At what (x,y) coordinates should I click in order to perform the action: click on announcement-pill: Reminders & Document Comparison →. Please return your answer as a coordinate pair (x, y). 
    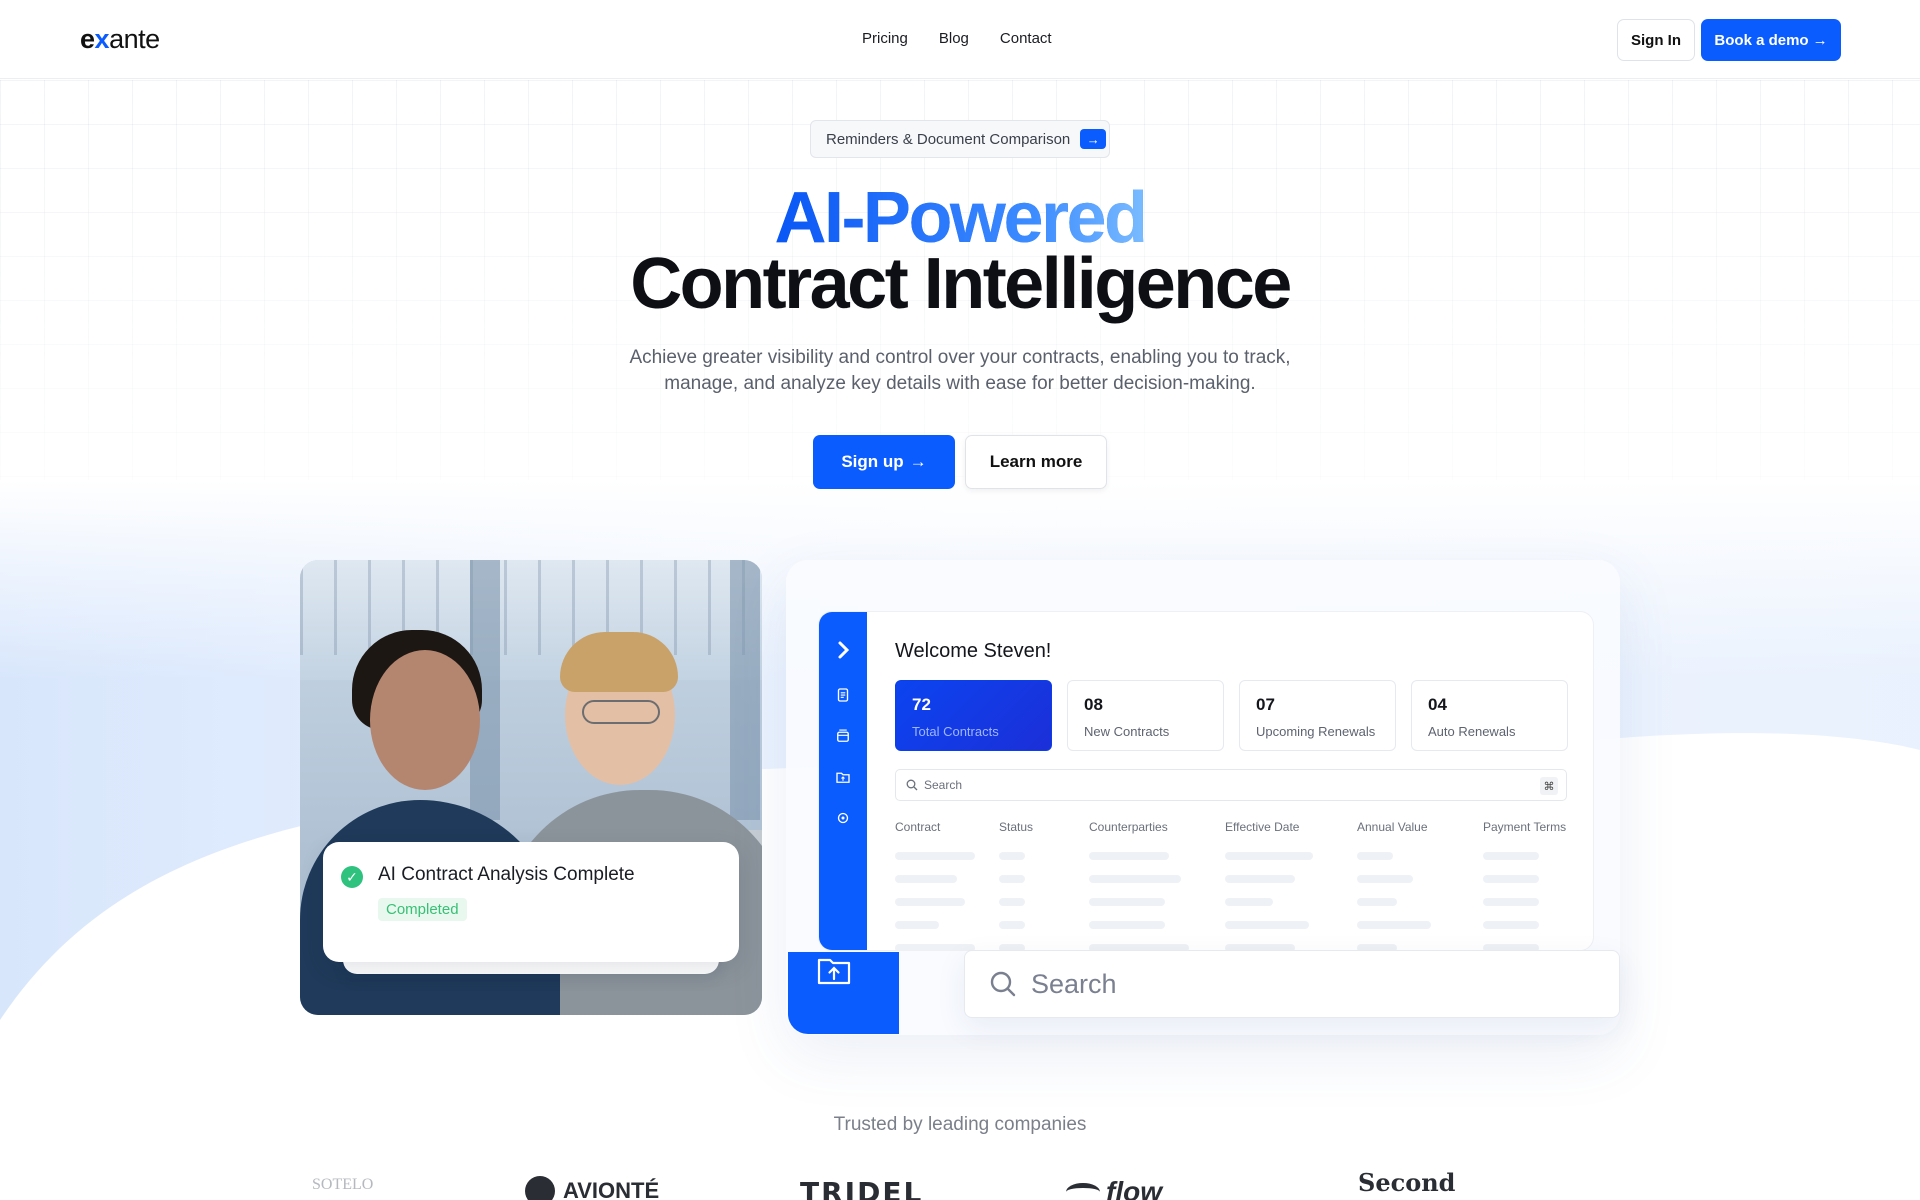
    Looking at the image, I should click on (960, 139).